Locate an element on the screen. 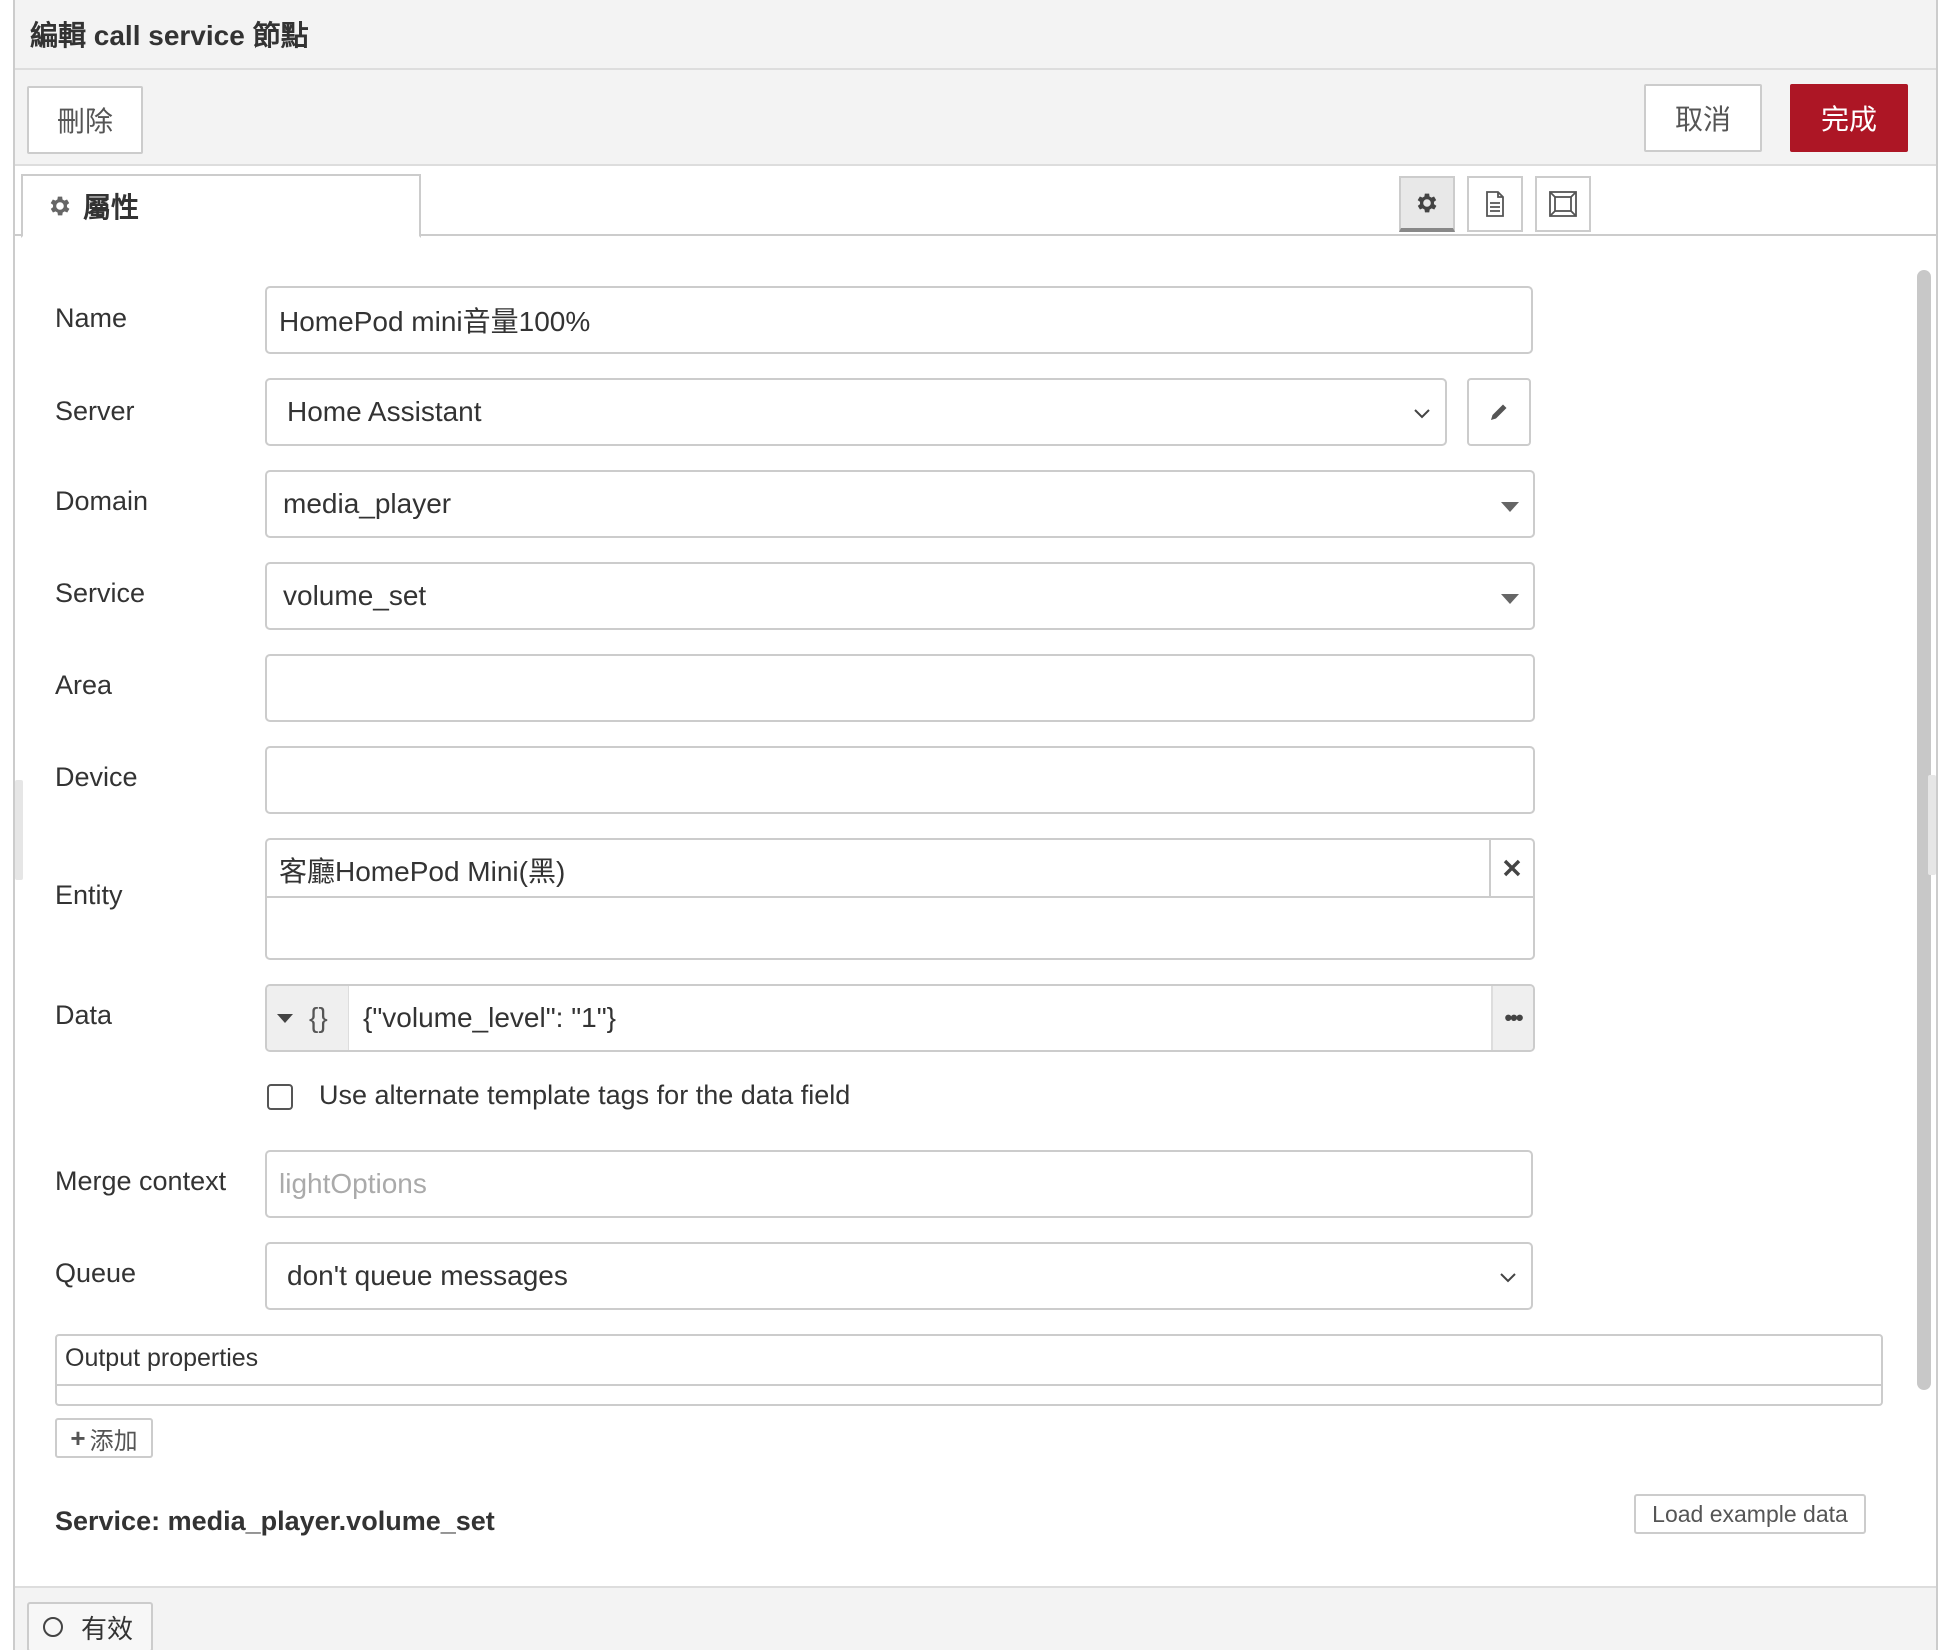 The width and height of the screenshot is (1950, 1650). tab-strip: 屬性 is located at coordinates (975, 203).